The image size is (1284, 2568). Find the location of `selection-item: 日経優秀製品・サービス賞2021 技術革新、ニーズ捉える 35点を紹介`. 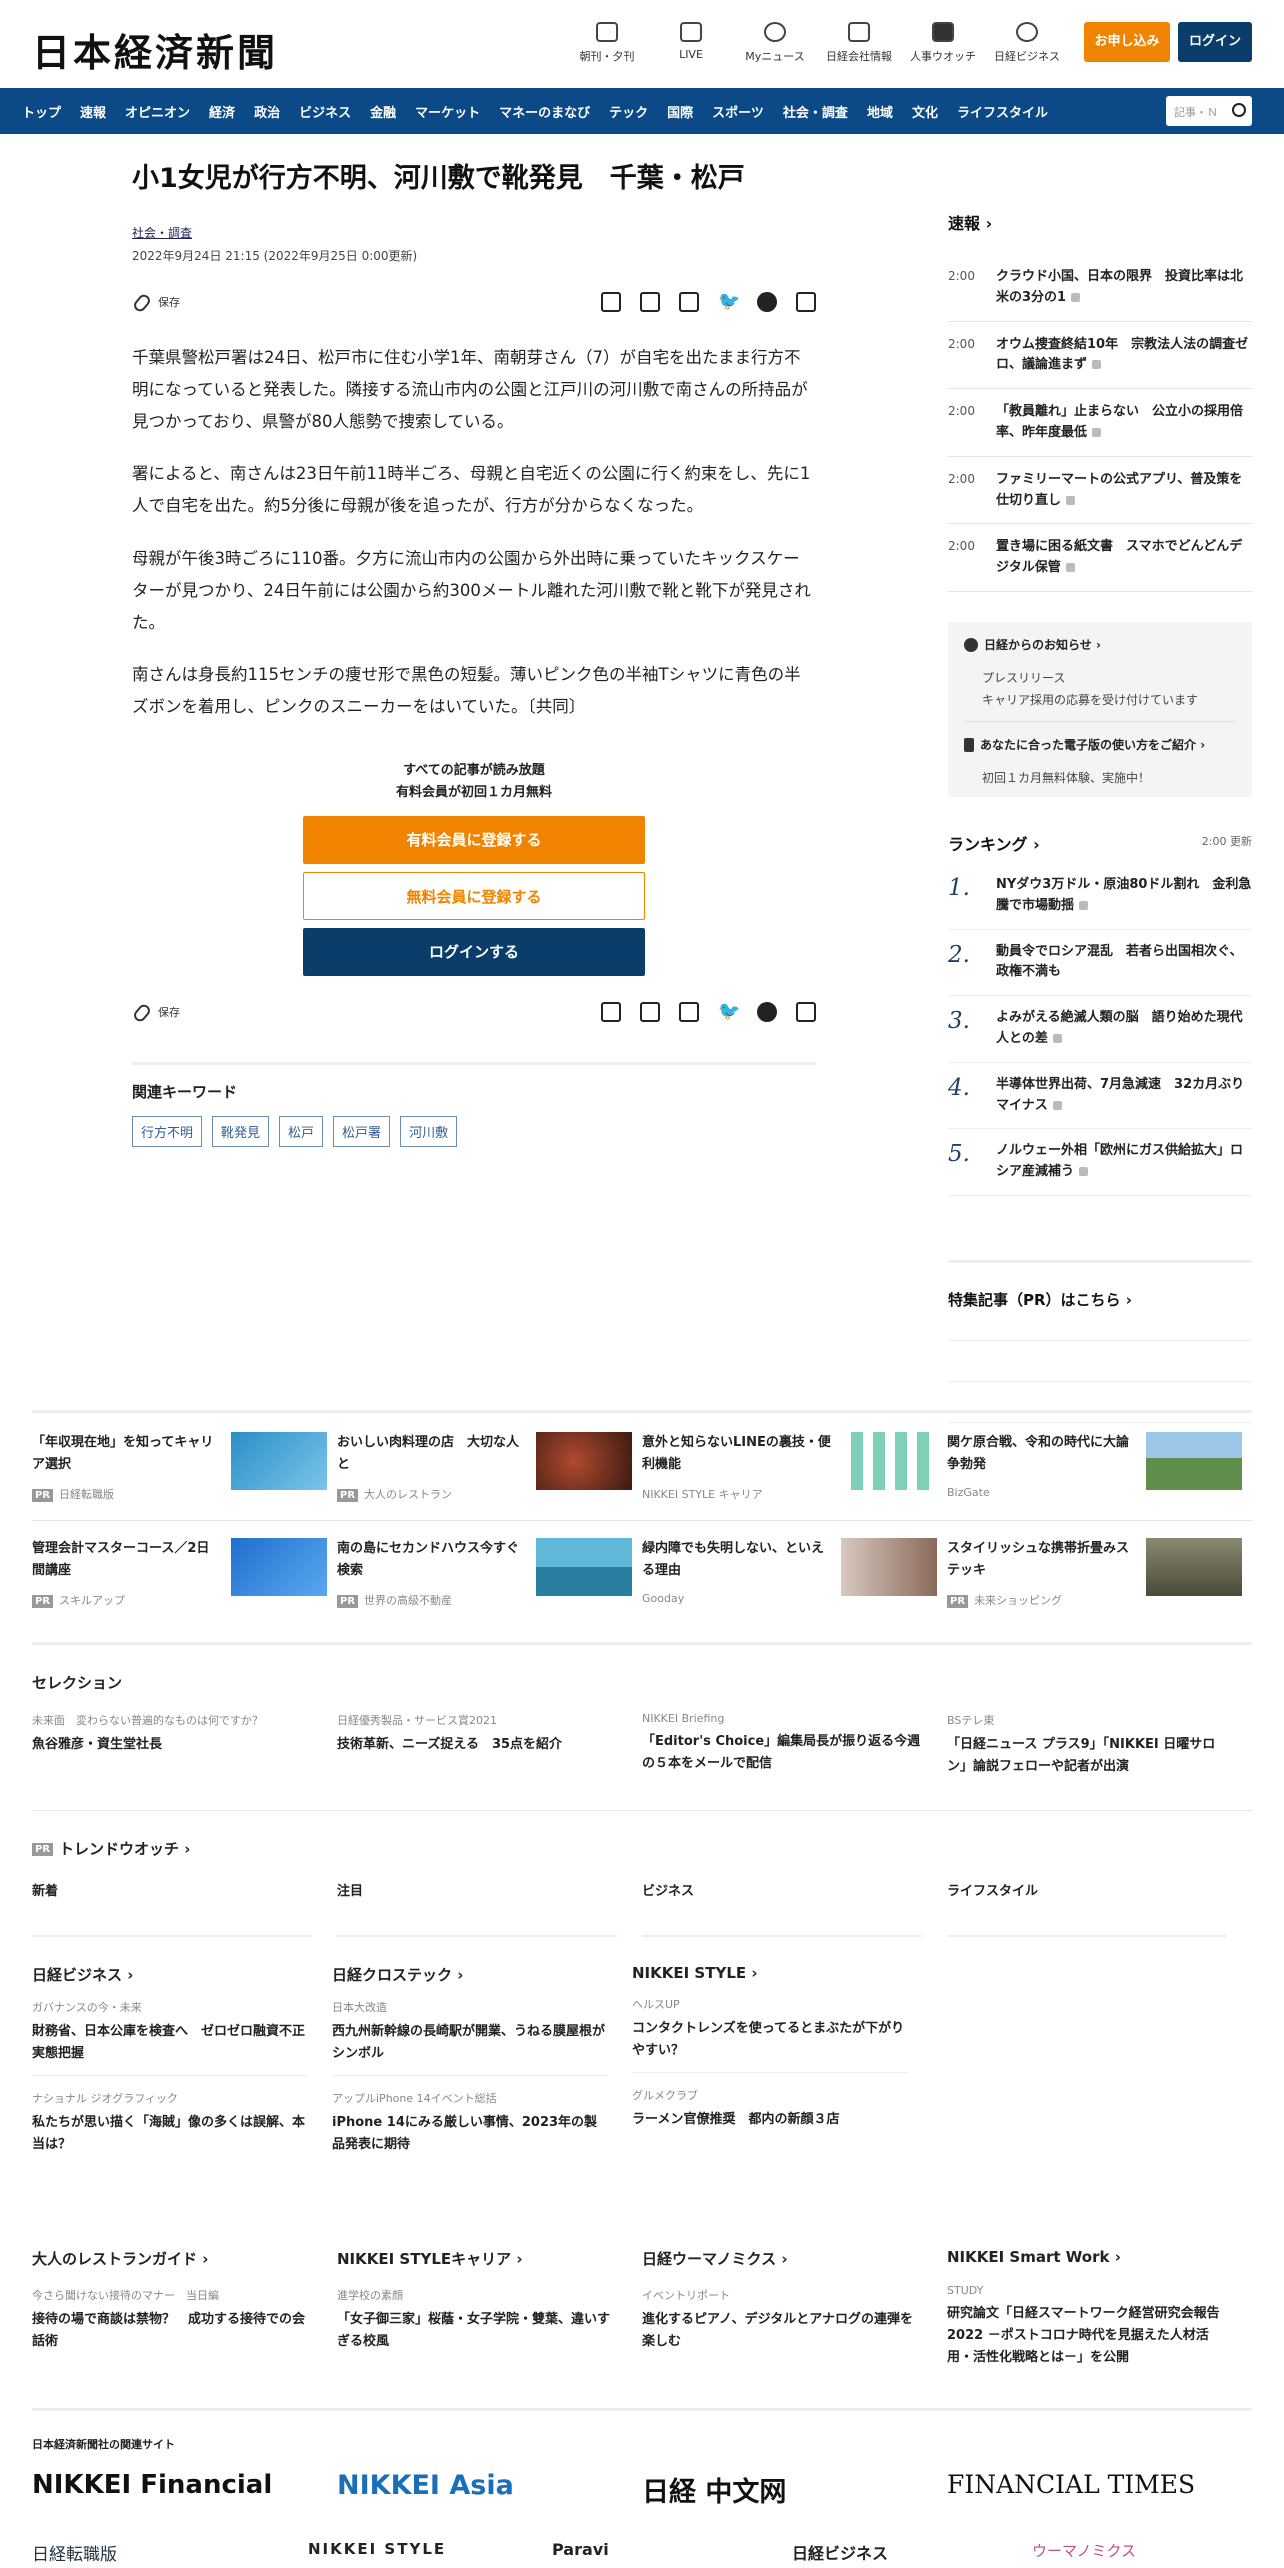

selection-item: 日経優秀製品・サービス賞2021 技術革新、ニーズ捉える 35点を紹介 is located at coordinates (489, 1745).